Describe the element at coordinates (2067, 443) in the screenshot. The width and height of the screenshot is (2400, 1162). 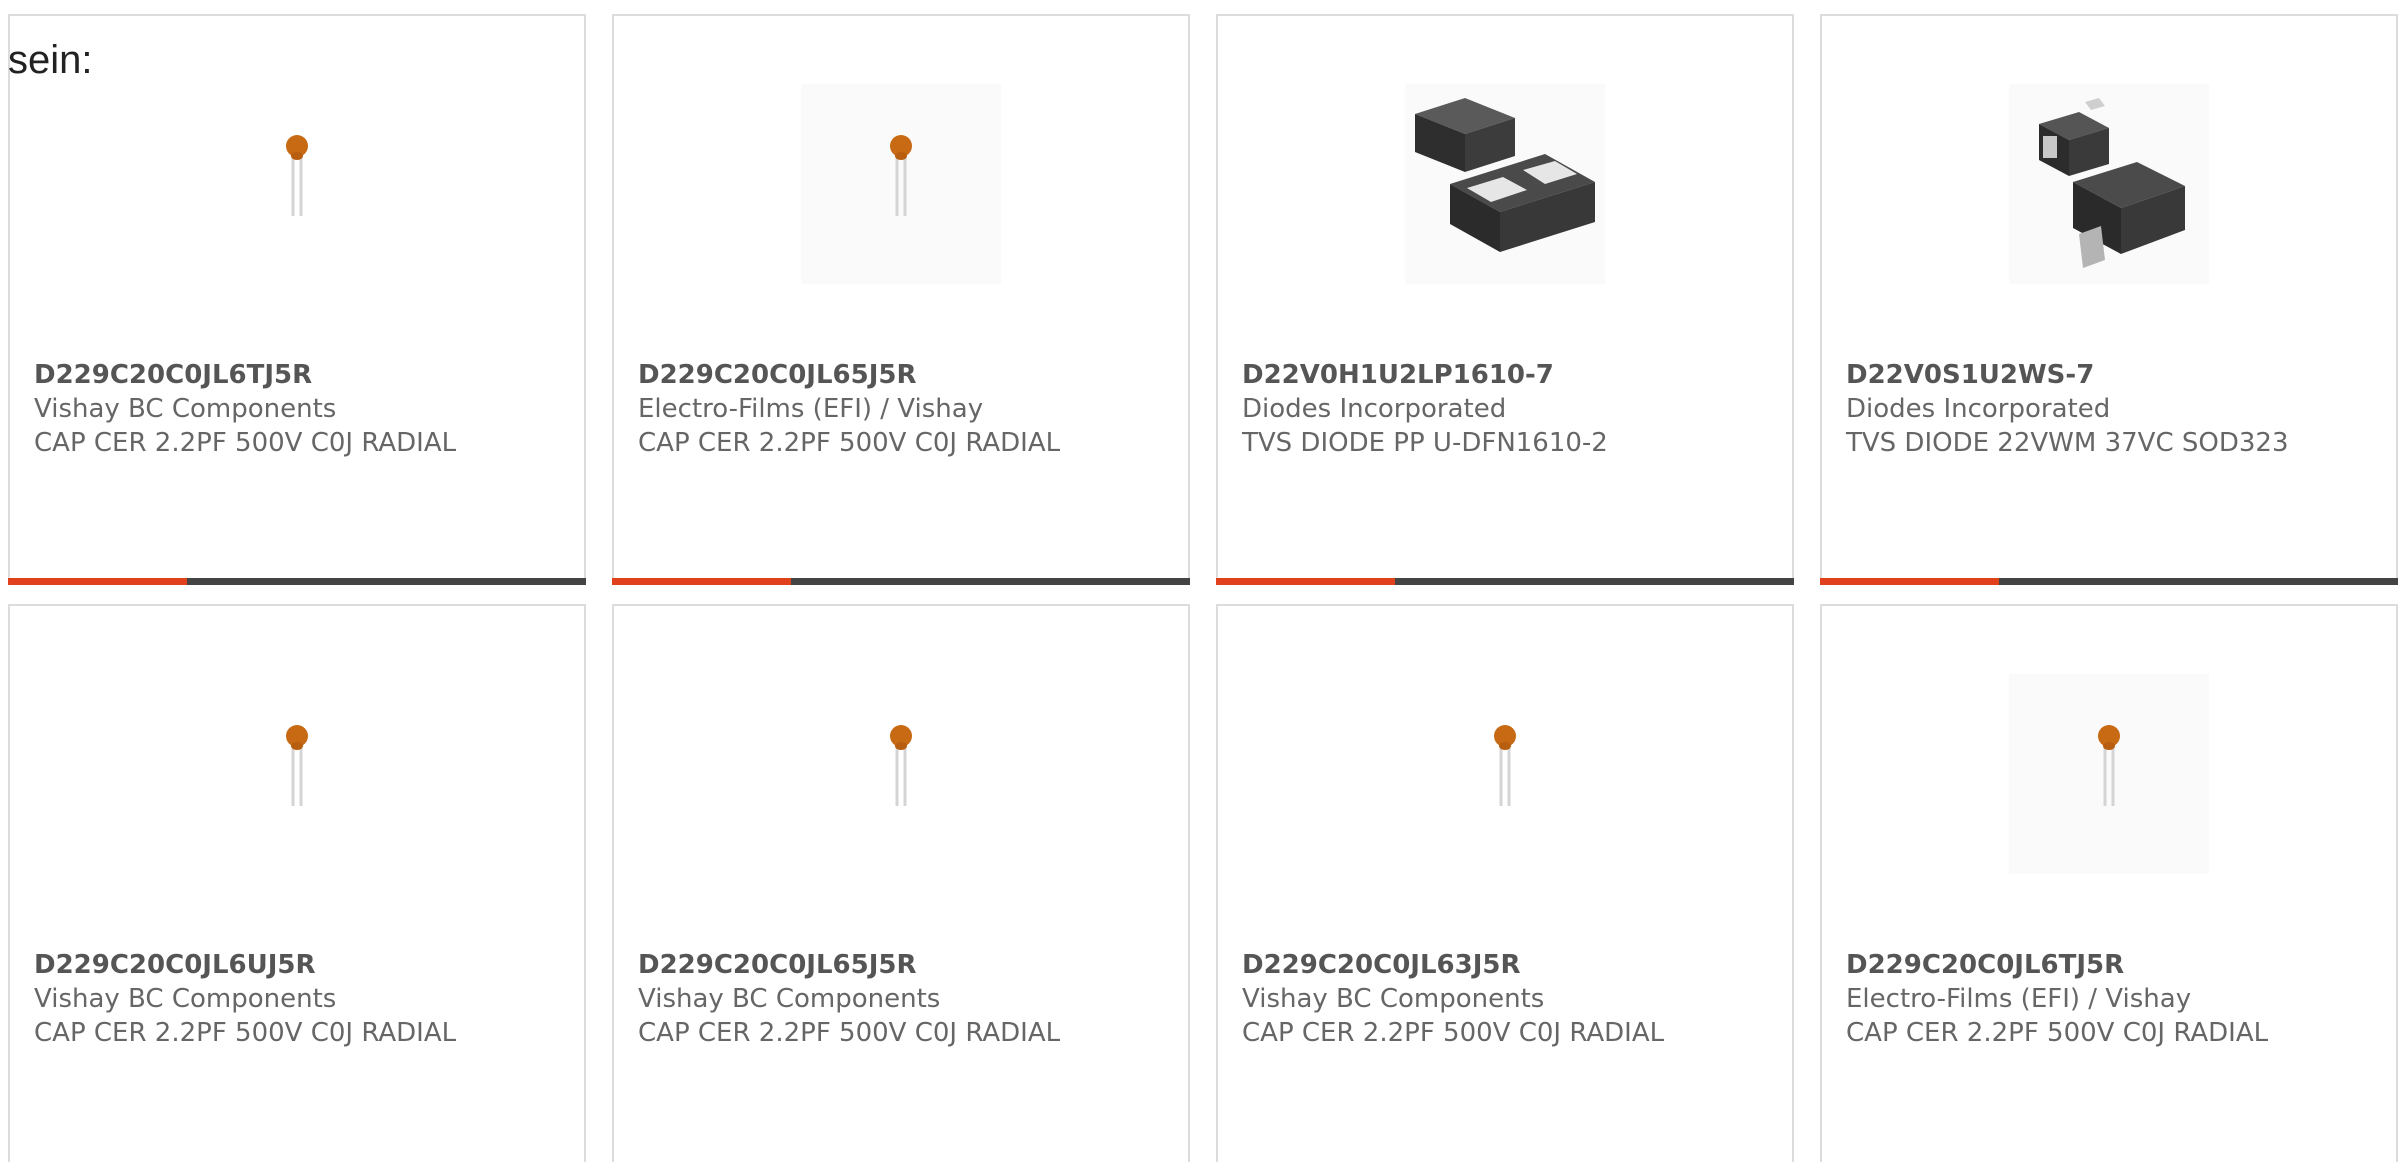
I see `description: TVS DIODE 22VWM 37VC SOD323` at that location.